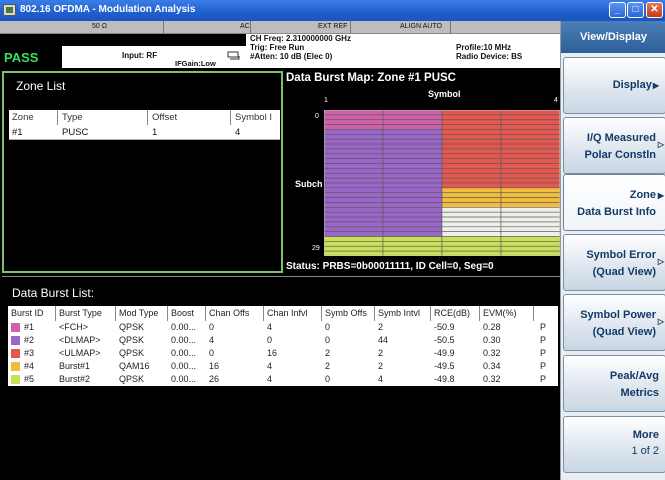 The image size is (665, 480). I want to click on table-row: #1 PUSC 1 4, so click(144, 132).